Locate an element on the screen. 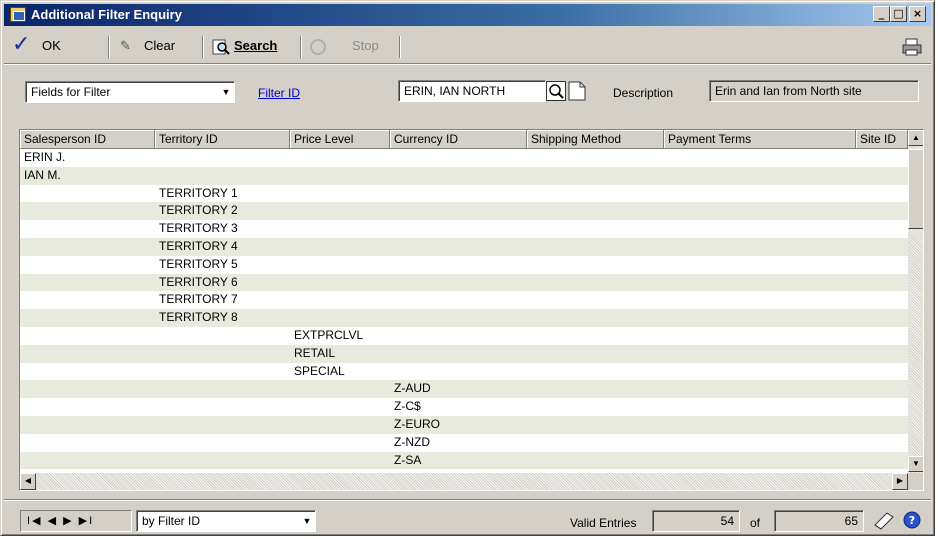  total-count: 65 is located at coordinates (851, 521).